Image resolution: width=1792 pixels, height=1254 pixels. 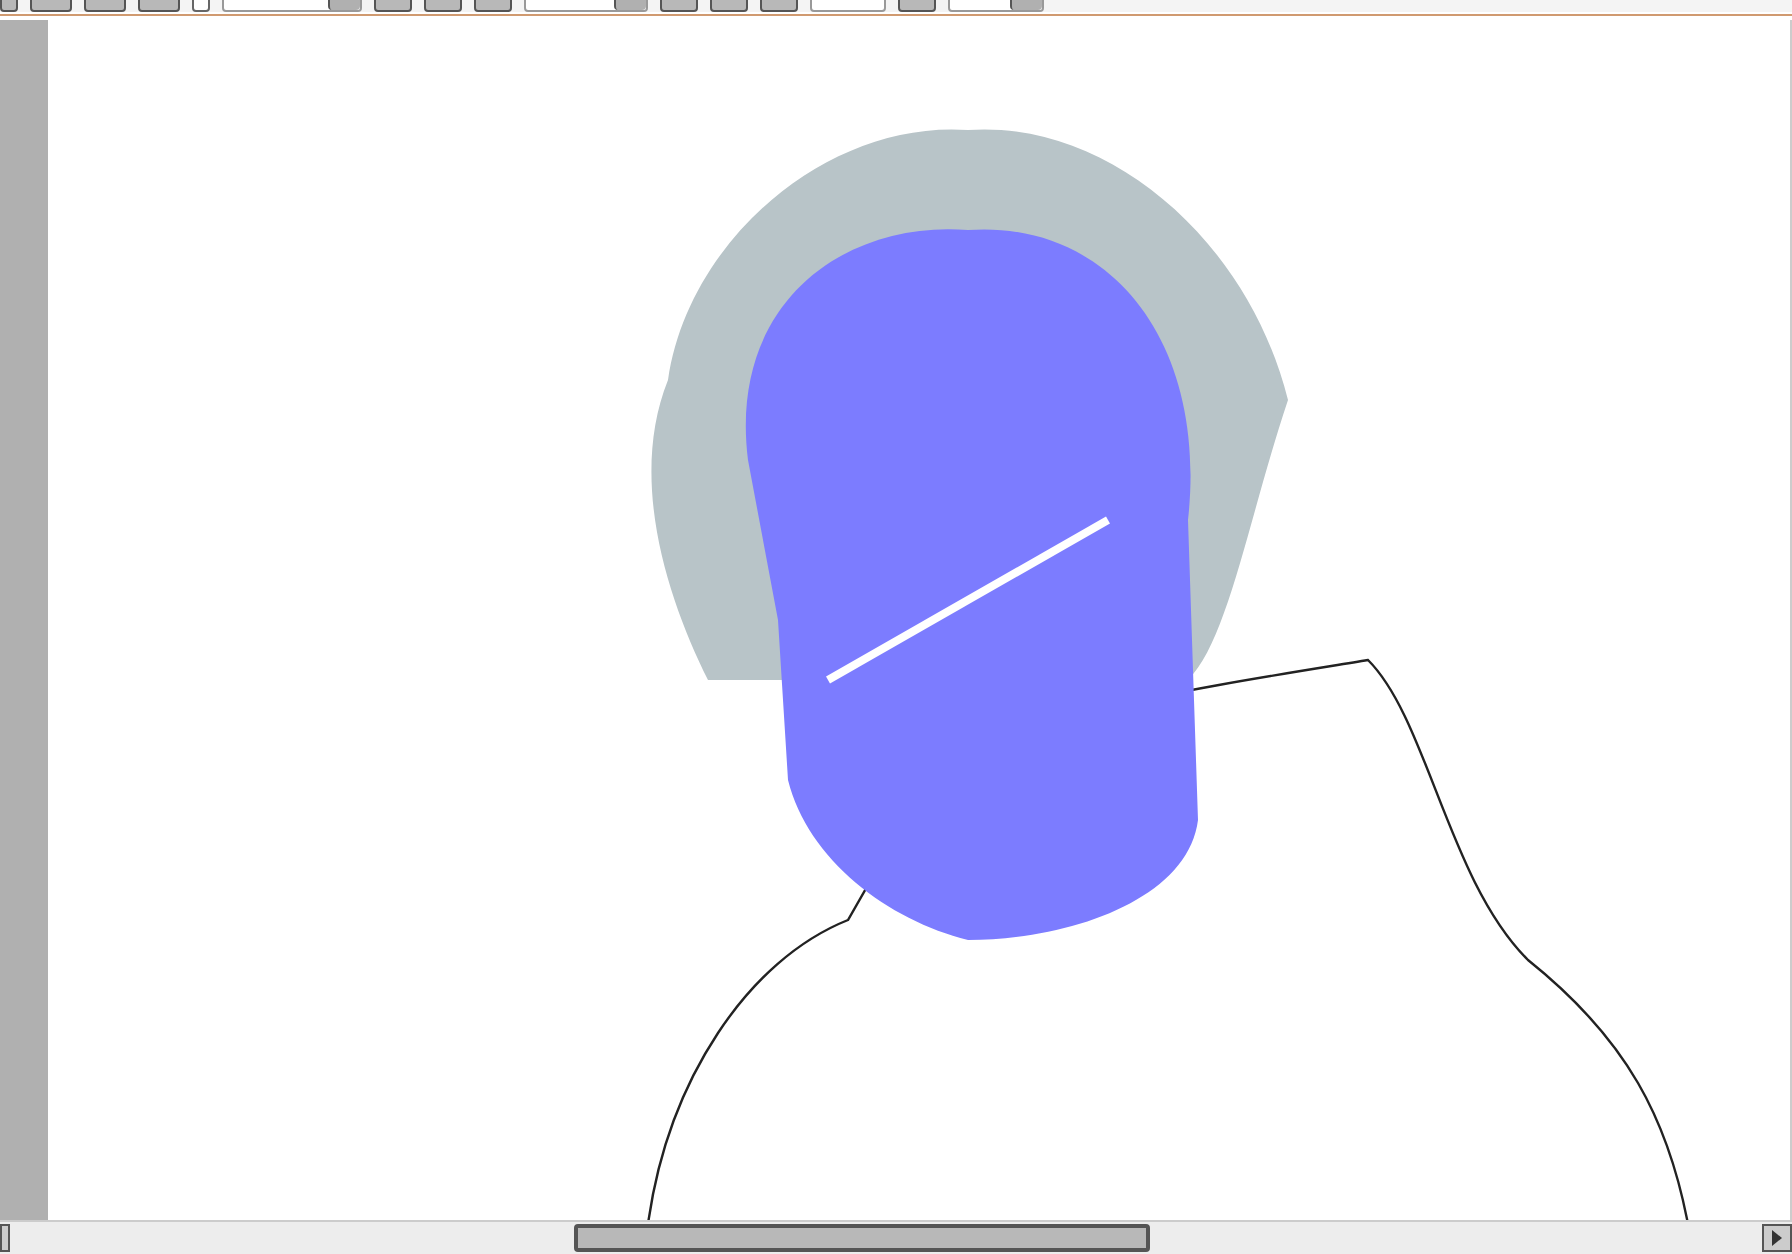 I want to click on right-arrow-icon, so click(x=1777, y=1238).